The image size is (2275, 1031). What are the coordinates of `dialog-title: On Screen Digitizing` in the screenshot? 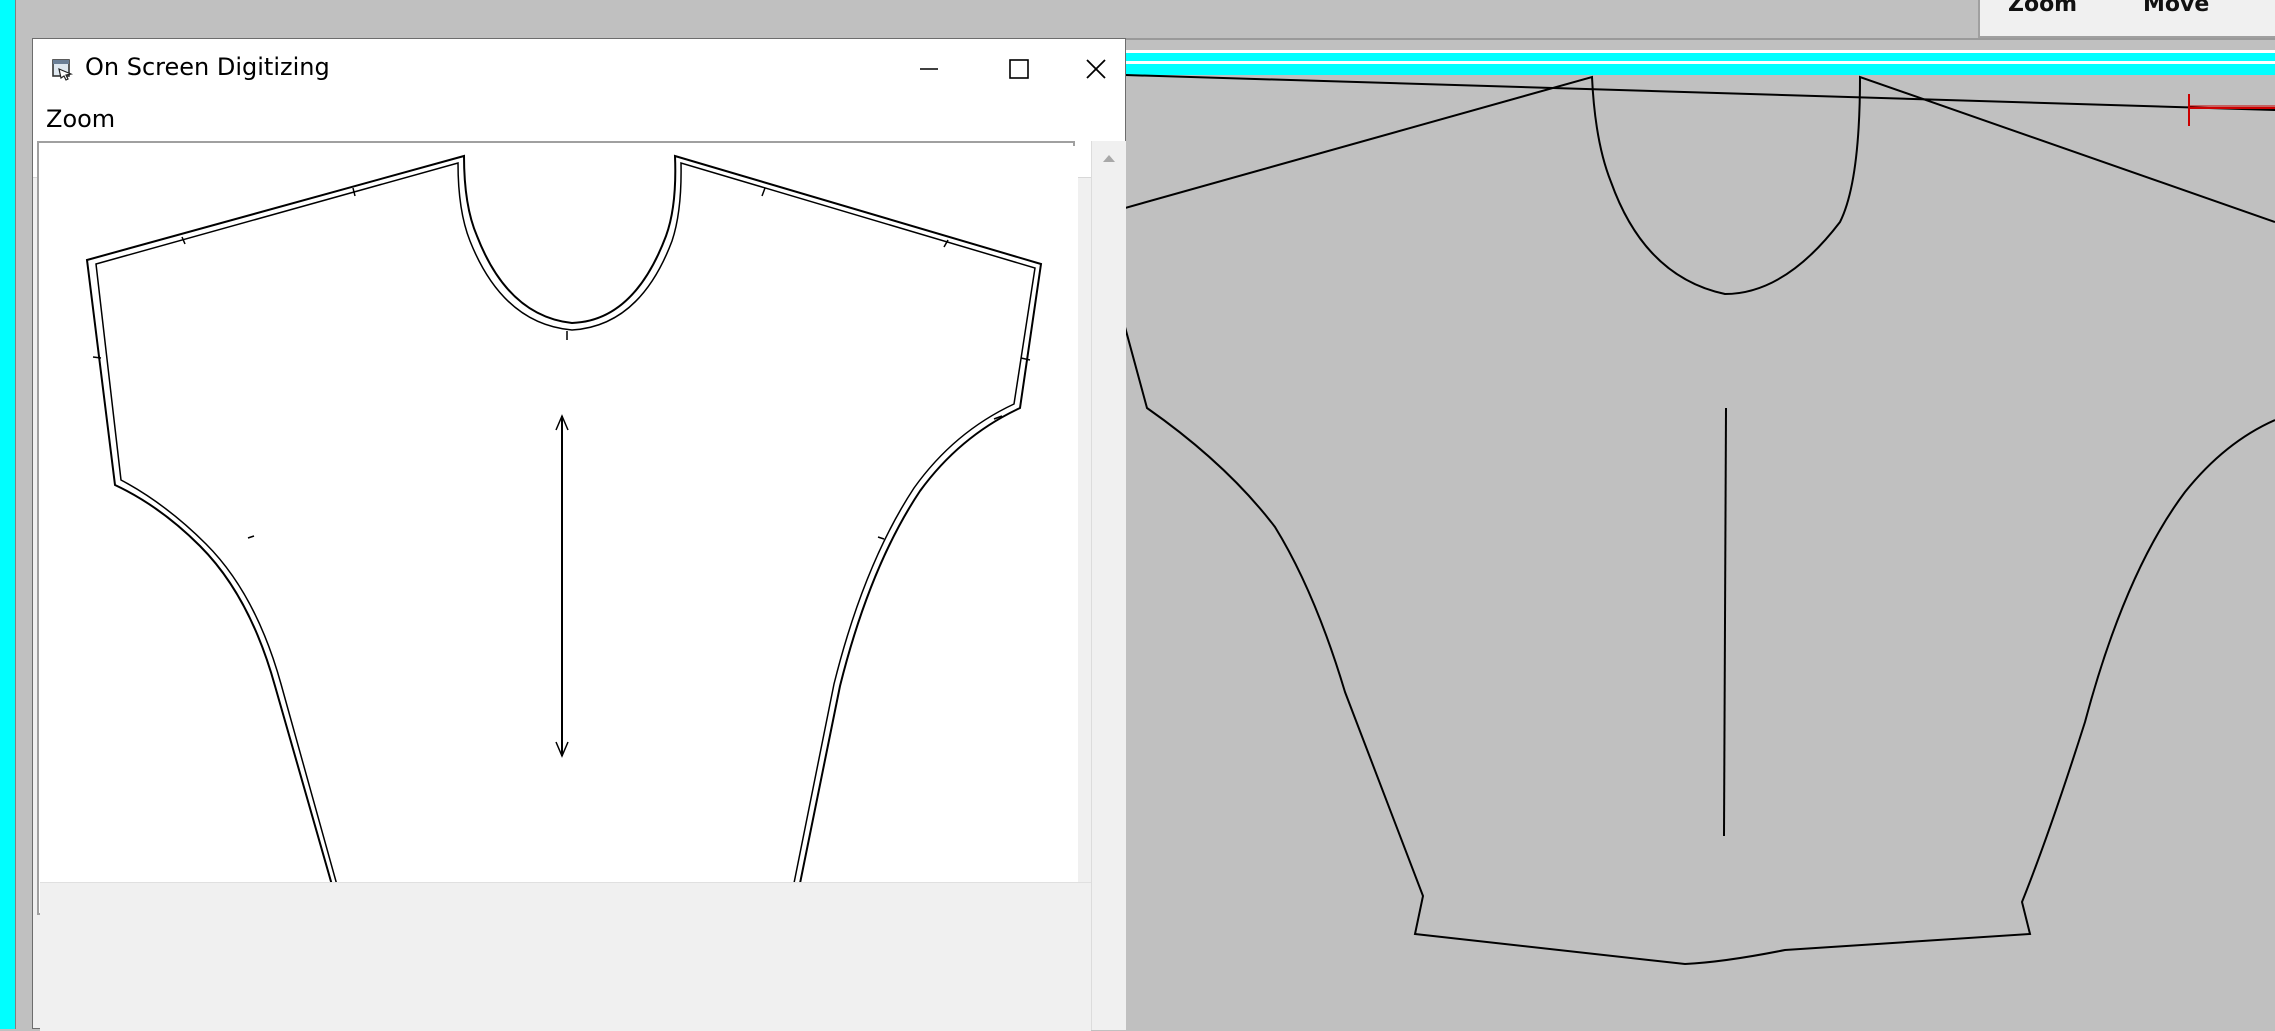 It's located at (207, 67).